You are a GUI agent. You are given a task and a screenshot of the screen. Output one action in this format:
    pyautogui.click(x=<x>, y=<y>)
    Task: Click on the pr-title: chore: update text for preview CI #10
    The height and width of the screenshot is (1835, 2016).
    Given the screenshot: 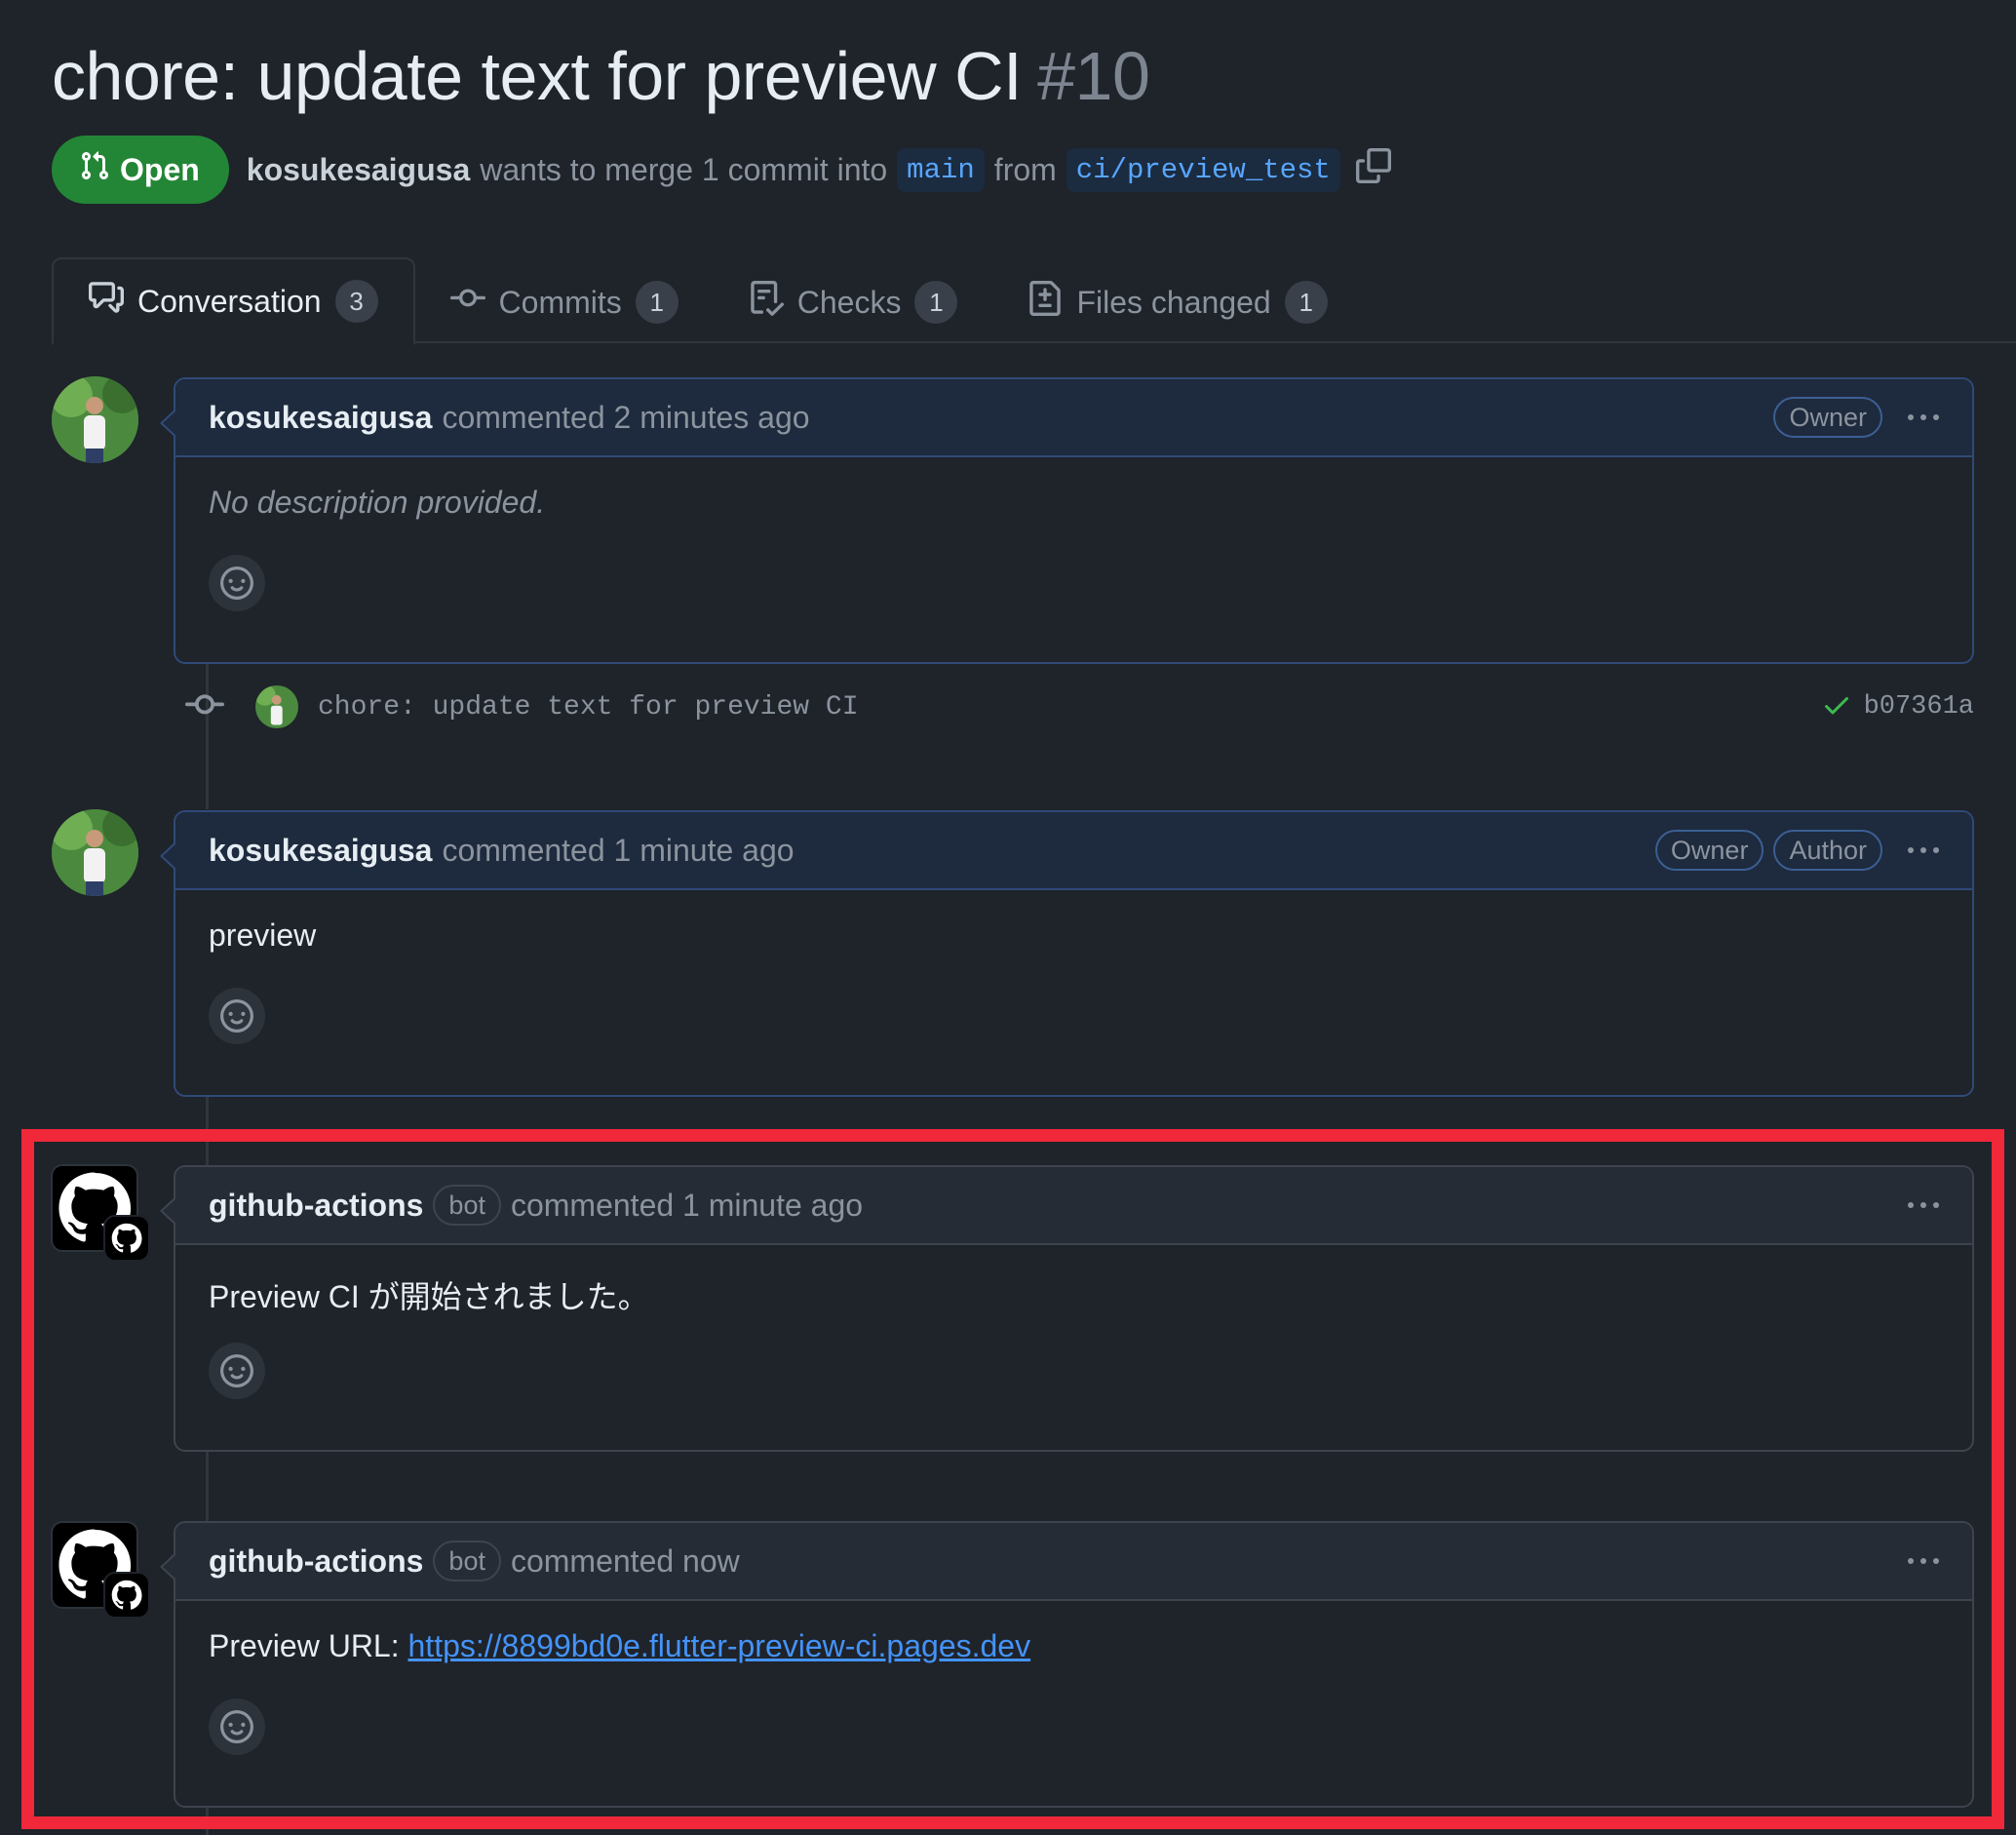 What is the action you would take?
    pyautogui.click(x=601, y=76)
    